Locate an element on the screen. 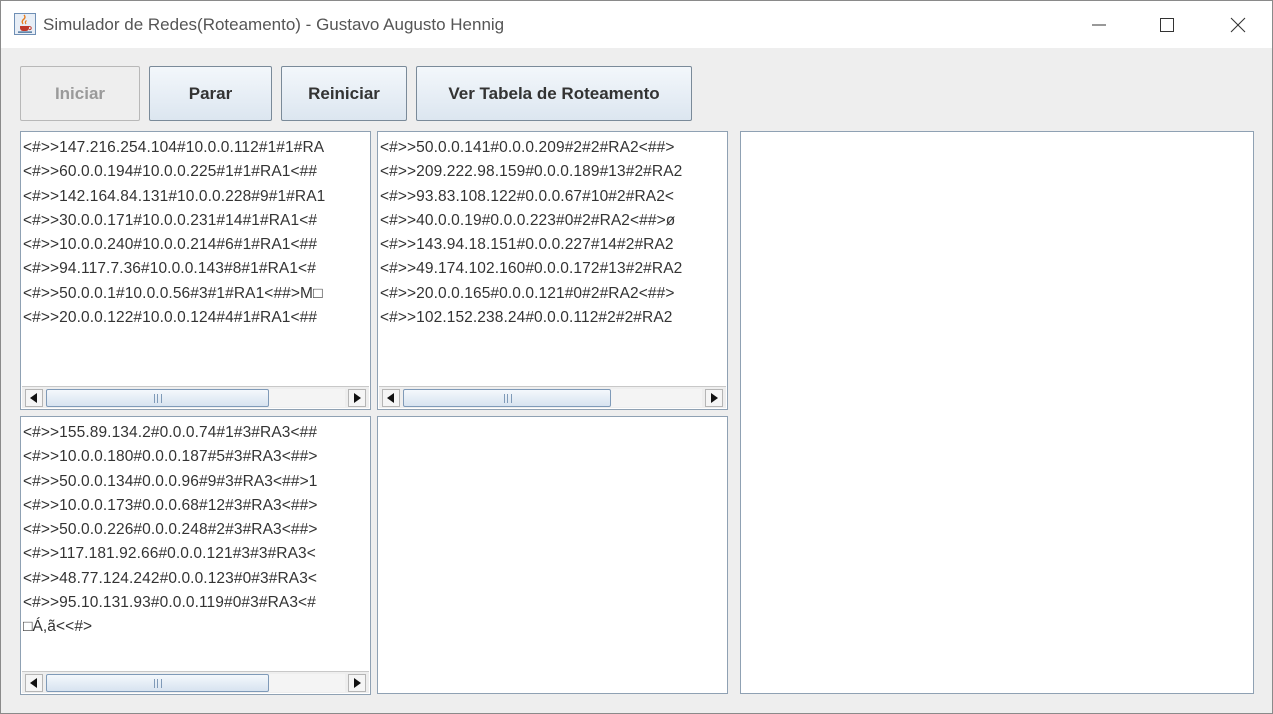 This screenshot has width=1273, height=714. parar-button: Parar is located at coordinates (210, 93).